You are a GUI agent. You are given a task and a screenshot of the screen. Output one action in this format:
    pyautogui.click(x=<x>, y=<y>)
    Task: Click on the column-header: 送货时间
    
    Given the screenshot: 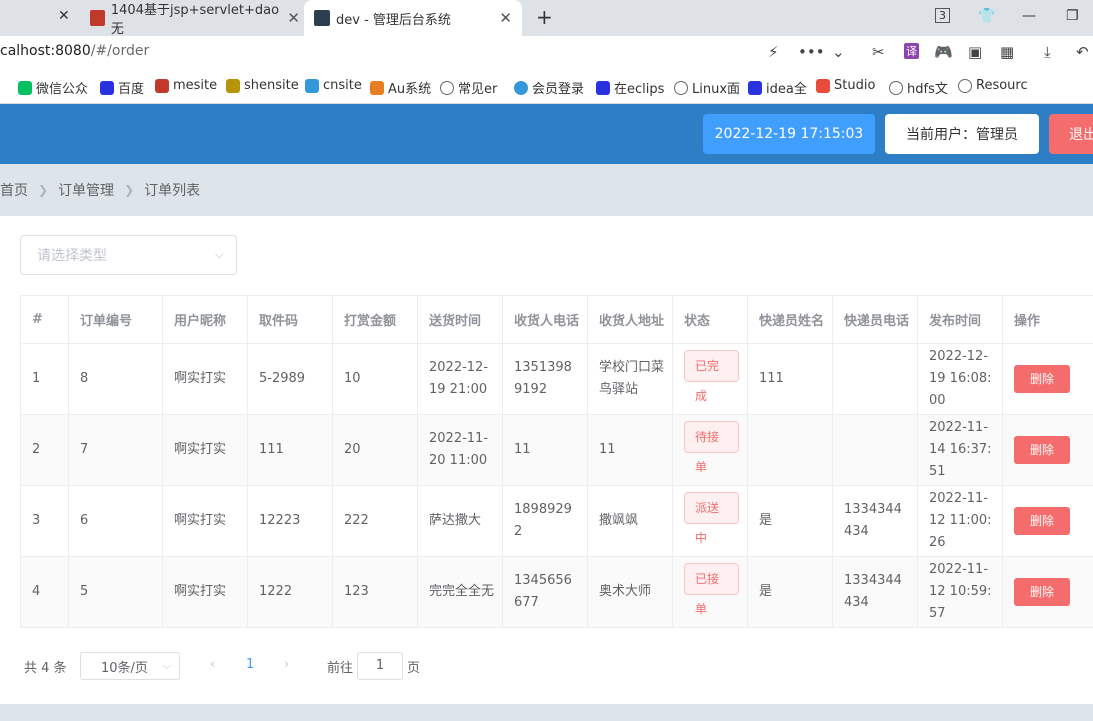 What is the action you would take?
    pyautogui.click(x=460, y=319)
    